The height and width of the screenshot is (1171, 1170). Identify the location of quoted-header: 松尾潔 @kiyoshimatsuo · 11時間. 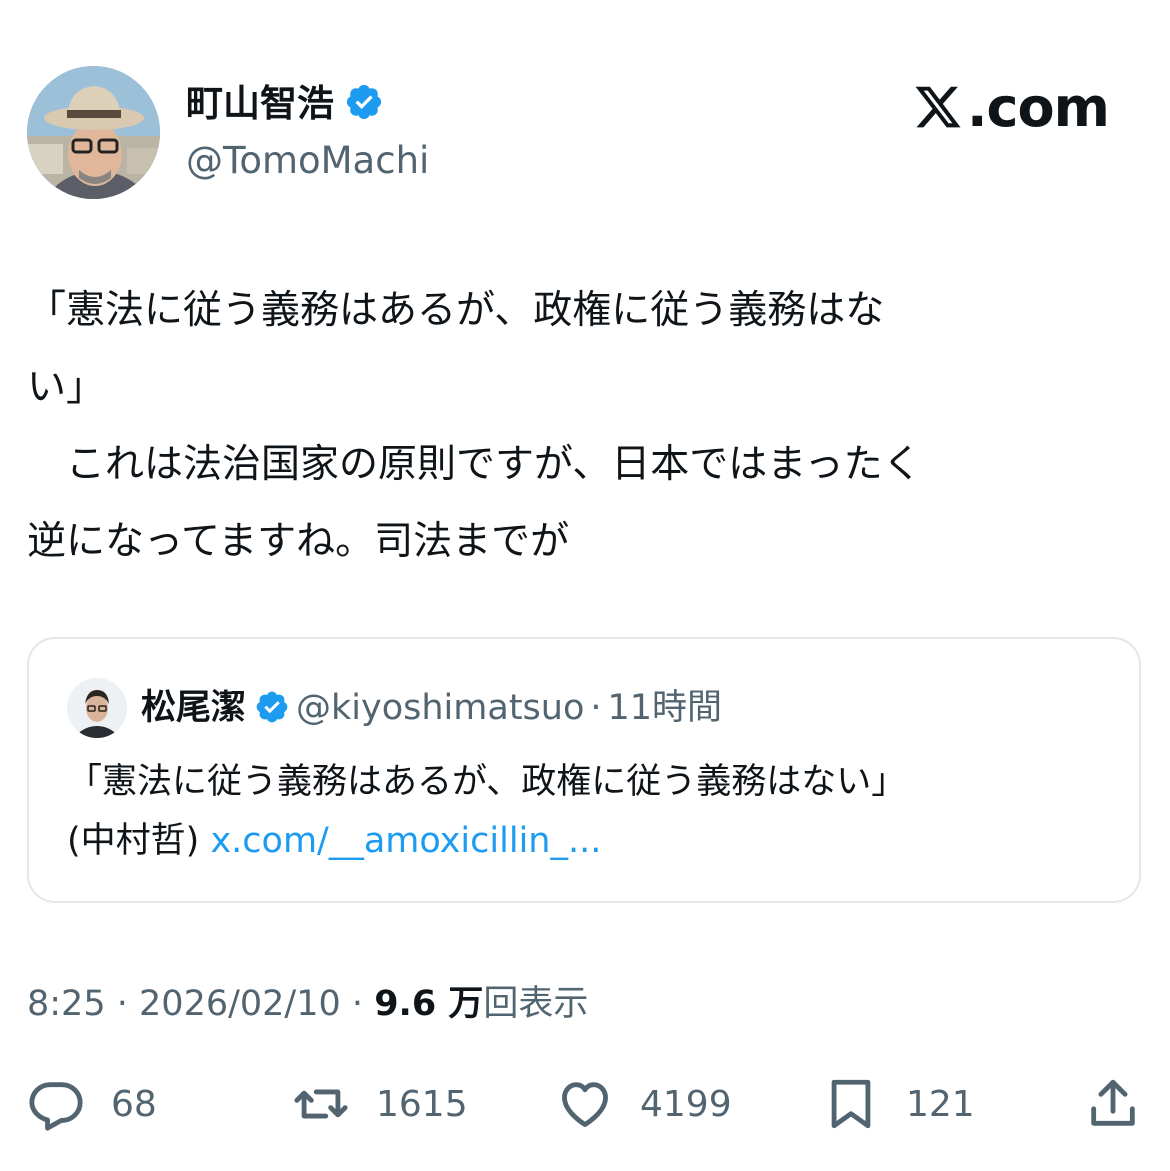
(431, 708).